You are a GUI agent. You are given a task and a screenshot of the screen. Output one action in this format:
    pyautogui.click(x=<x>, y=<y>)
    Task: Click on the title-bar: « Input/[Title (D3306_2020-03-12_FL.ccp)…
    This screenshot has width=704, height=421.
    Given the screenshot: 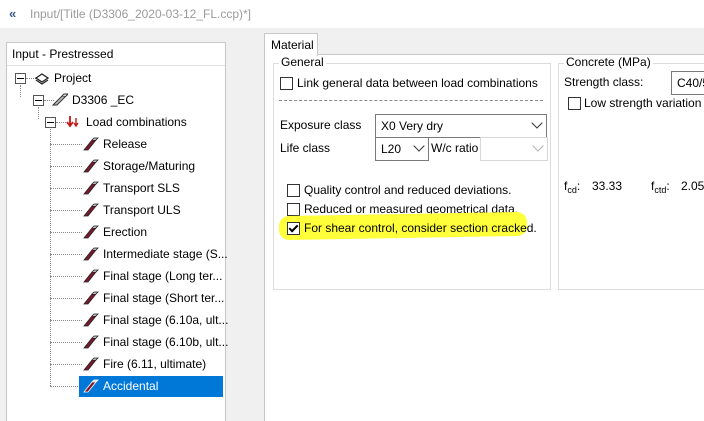 What is the action you would take?
    pyautogui.click(x=352, y=14)
    